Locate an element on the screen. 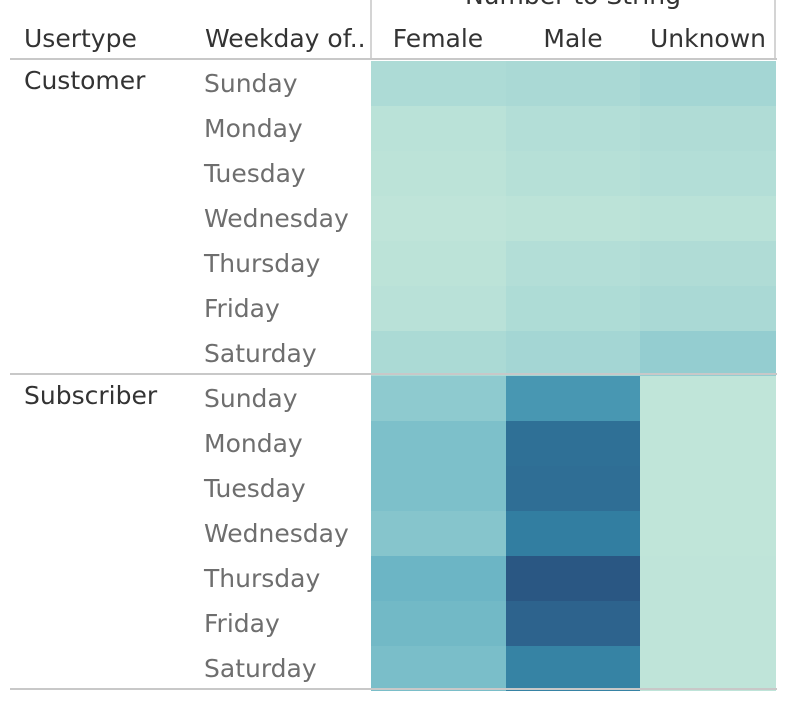 This screenshot has height=720, width=804. group-label-subscriber: Subscriber is located at coordinates (91, 395).